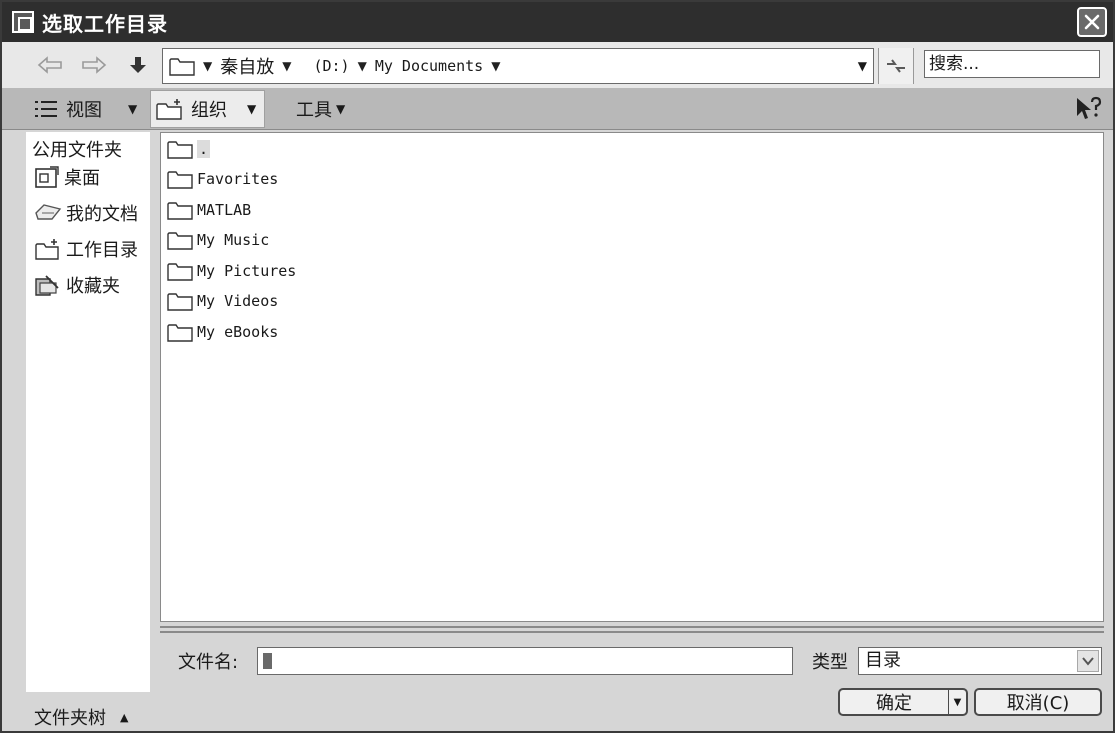  I want to click on cancel-button: 取消(C), so click(1038, 702).